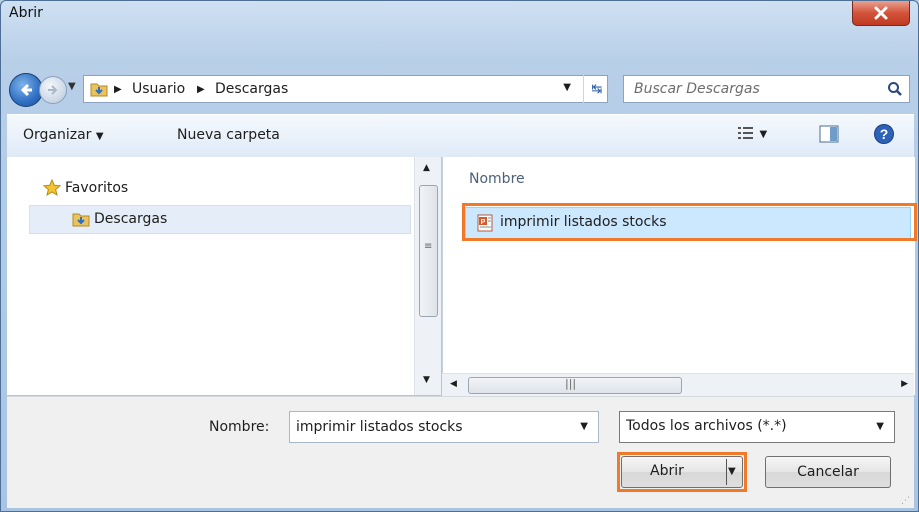 Image resolution: width=919 pixels, height=512 pixels. I want to click on file-type-select: Todos los archivos (*.*) ▼, so click(757, 427).